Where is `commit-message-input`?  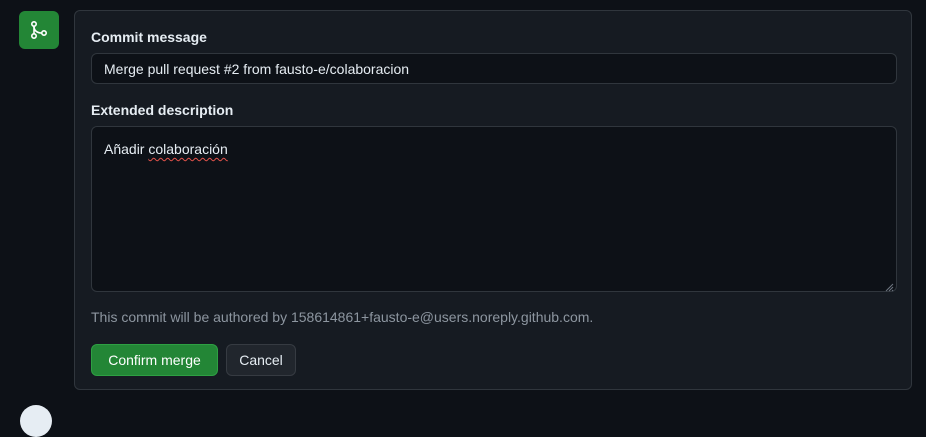 commit-message-input is located at coordinates (494, 68).